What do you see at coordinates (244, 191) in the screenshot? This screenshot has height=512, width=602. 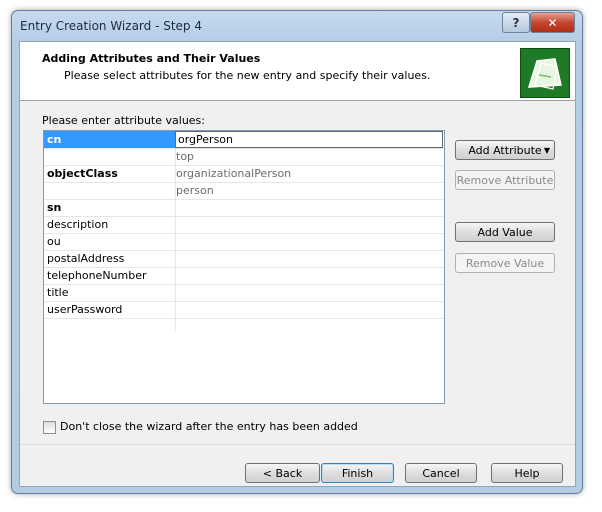 I see `table-row: person` at bounding box center [244, 191].